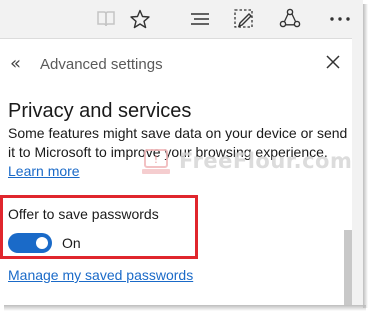 Image resolution: width=370 pixels, height=316 pixels. What do you see at coordinates (101, 64) in the screenshot?
I see `panel-title: Advanced settings` at bounding box center [101, 64].